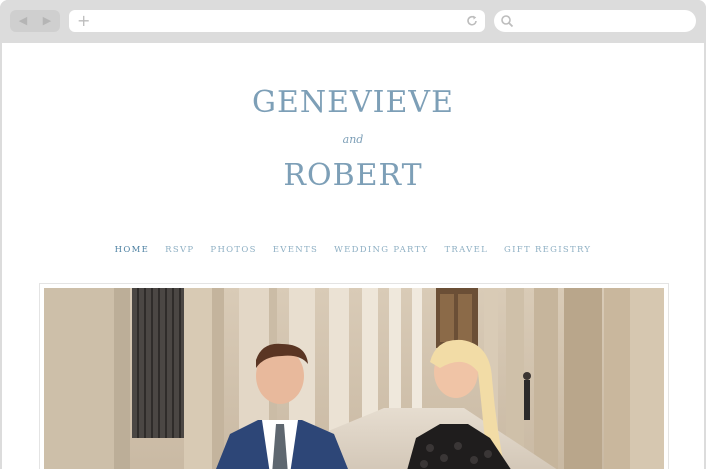 The height and width of the screenshot is (469, 706). I want to click on history-buttons: ◀ ▶, so click(35, 21).